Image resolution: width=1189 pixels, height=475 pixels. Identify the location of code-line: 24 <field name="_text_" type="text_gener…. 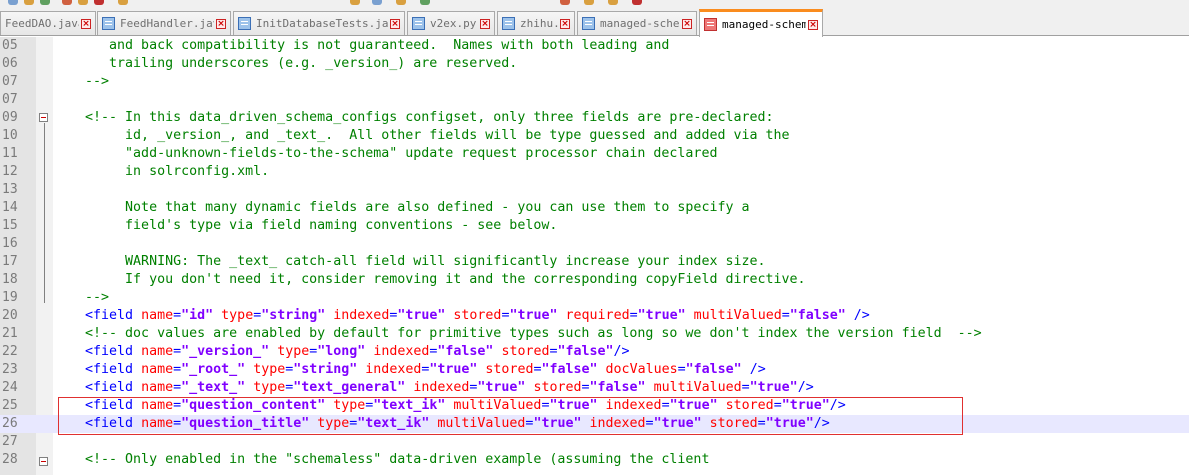
(594, 388).